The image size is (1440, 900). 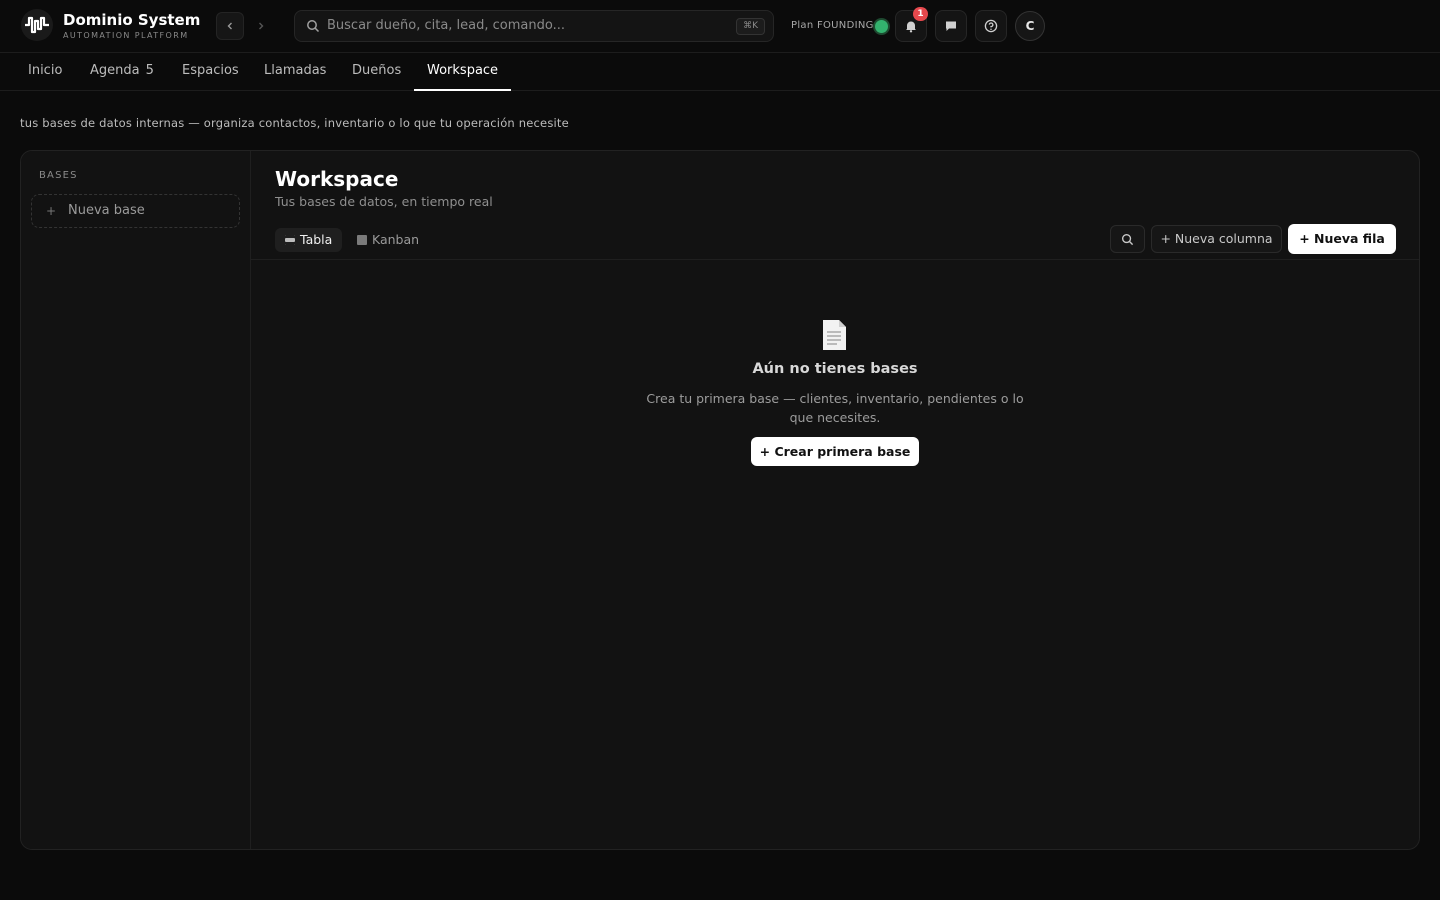 I want to click on messages-button, so click(x=951, y=26).